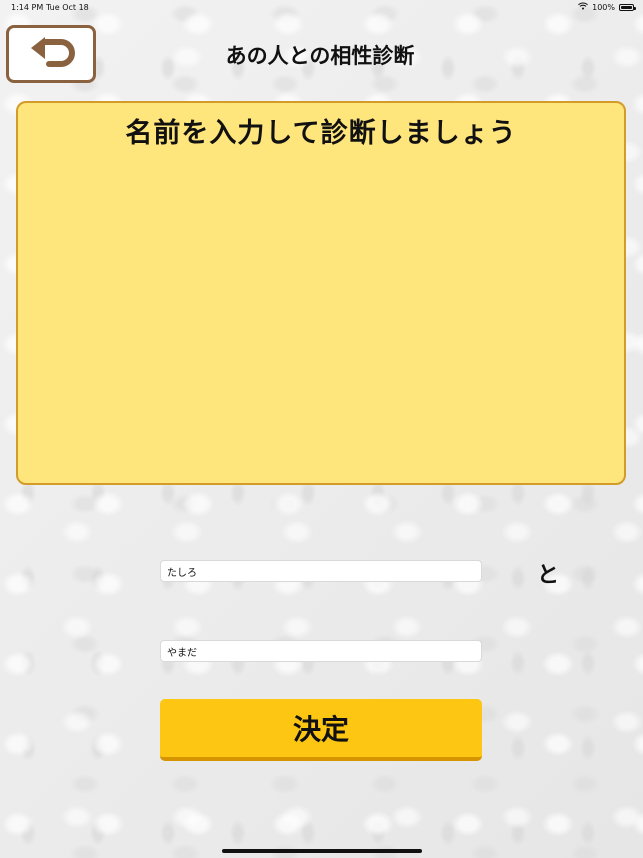 The height and width of the screenshot is (858, 643). What do you see at coordinates (321, 8) in the screenshot?
I see `status-bar: 1:14 PM Tue Oct 18 100%` at bounding box center [321, 8].